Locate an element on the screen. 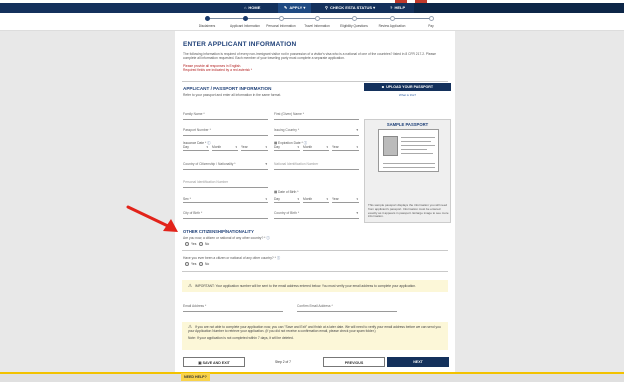  red-arrow-annotation is located at coordinates (152, 218).